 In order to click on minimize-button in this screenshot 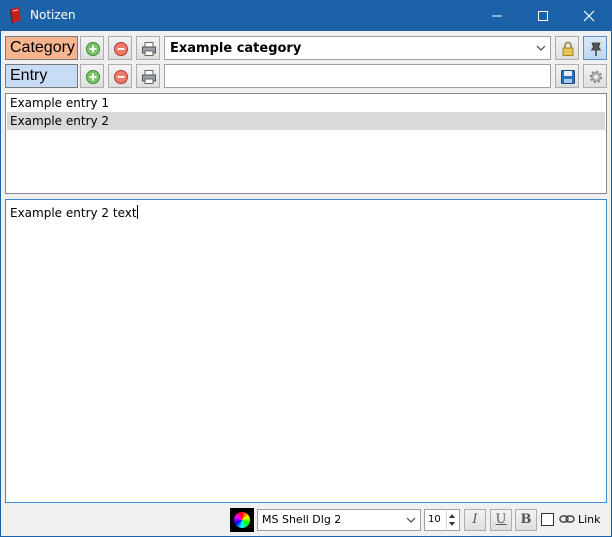, I will do `click(497, 15)`.